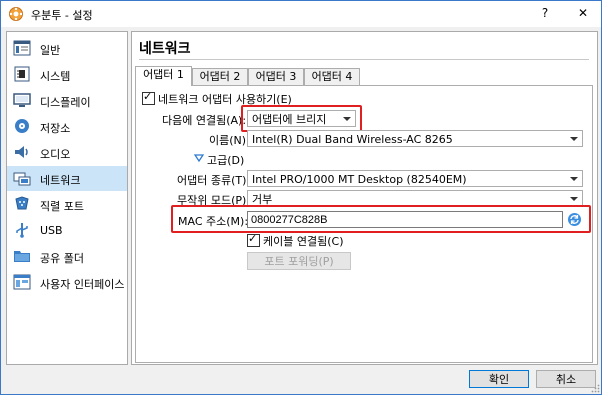 The height and width of the screenshot is (395, 602). I want to click on refresh-mac-icon, so click(574, 219).